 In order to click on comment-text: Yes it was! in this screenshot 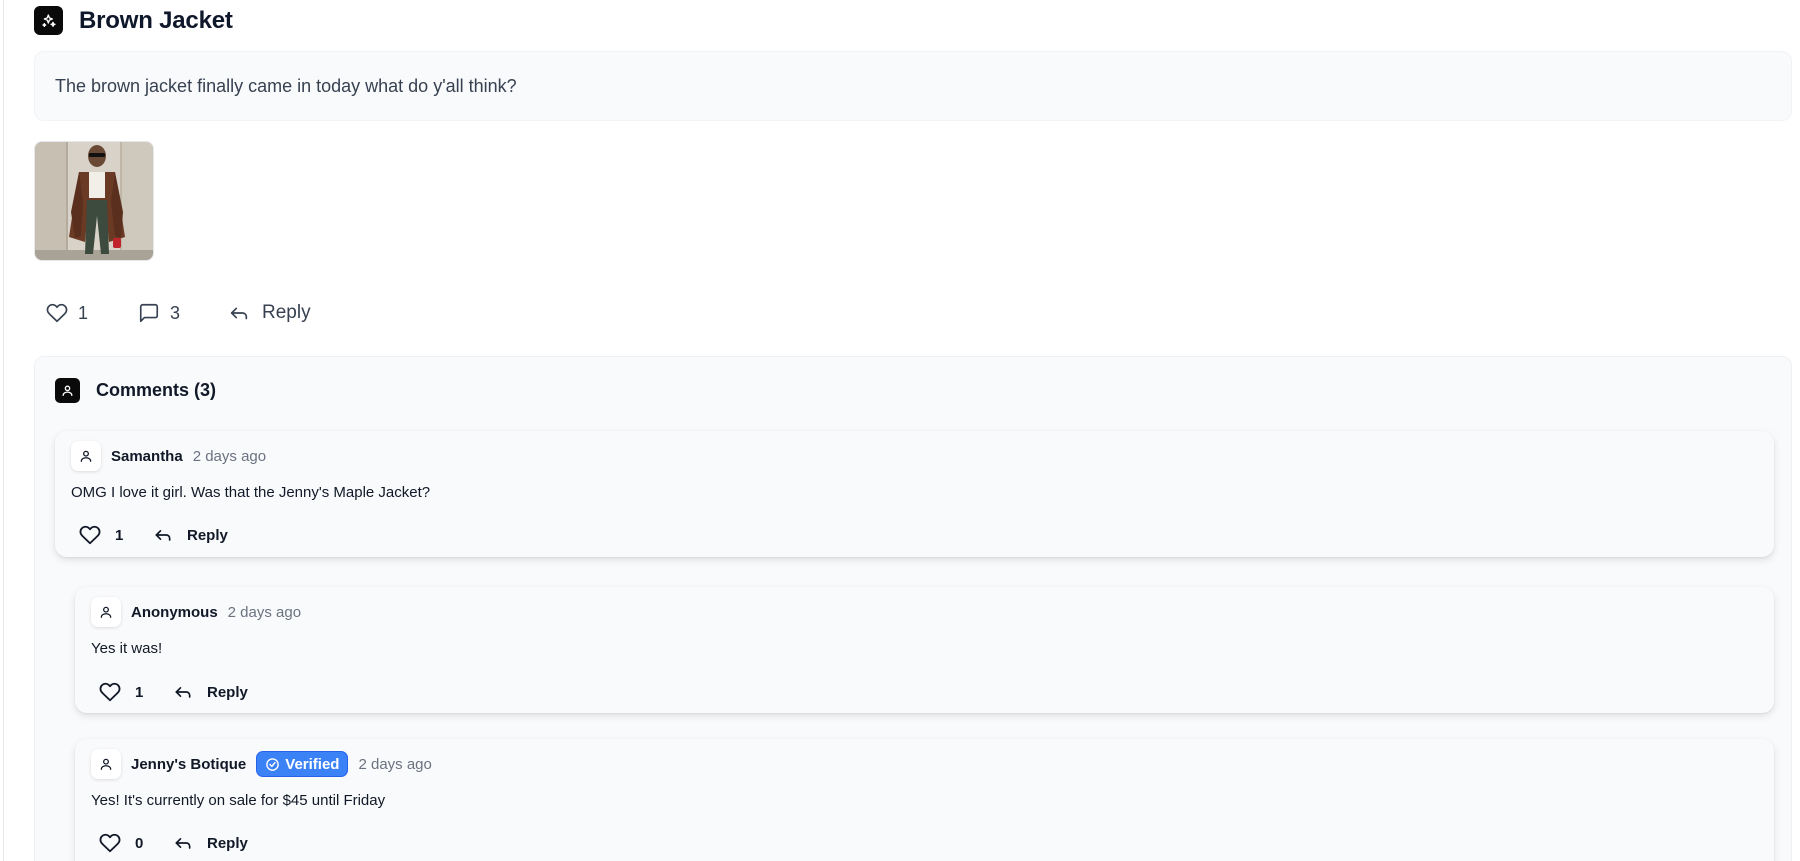, I will do `click(127, 648)`.